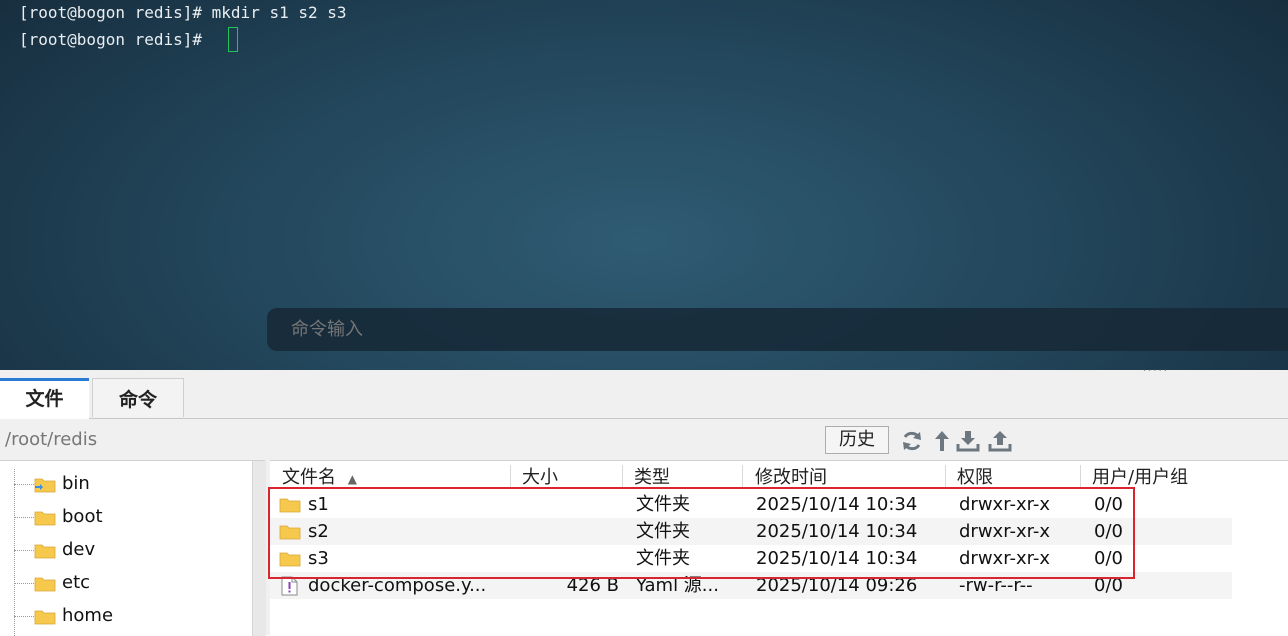 Image resolution: width=1288 pixels, height=636 pixels. Describe the element at coordinates (996, 585) in the screenshot. I see `file-permissions: -rw-r--r--` at that location.